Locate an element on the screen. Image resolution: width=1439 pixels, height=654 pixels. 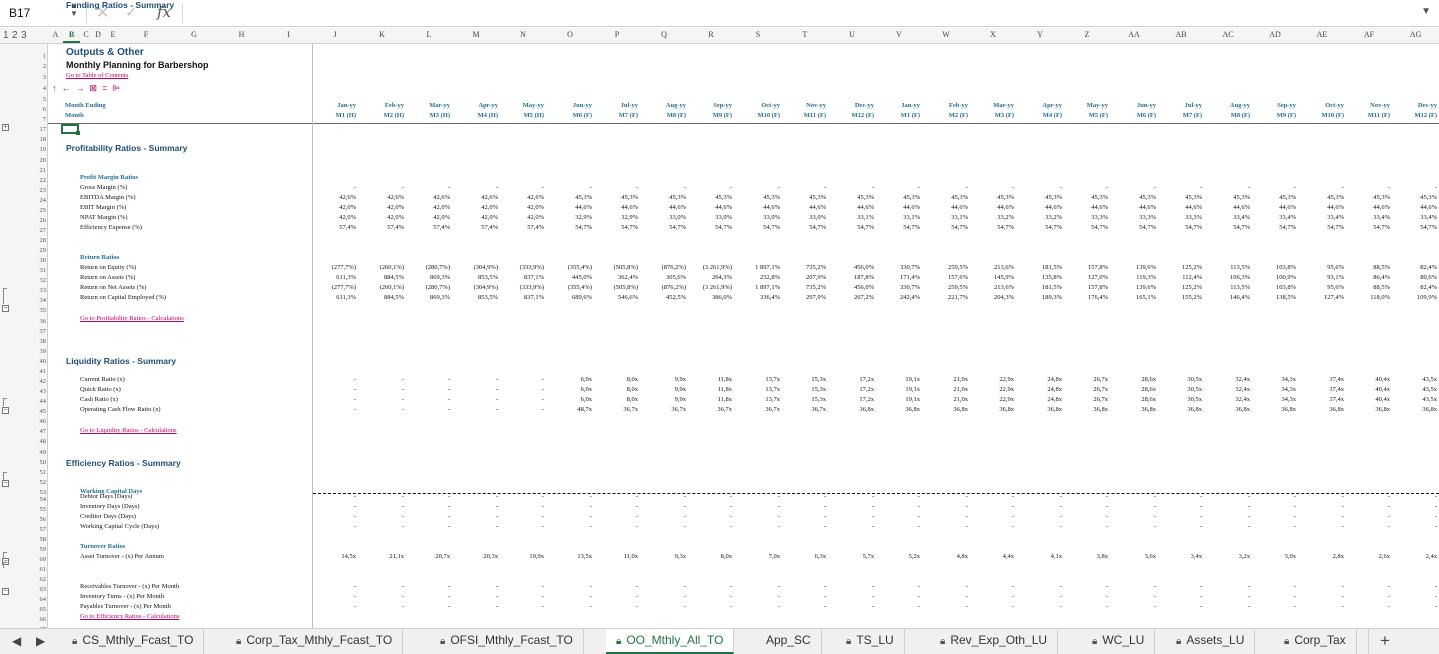
outline-level-1: 1 is located at coordinates (6, 35).